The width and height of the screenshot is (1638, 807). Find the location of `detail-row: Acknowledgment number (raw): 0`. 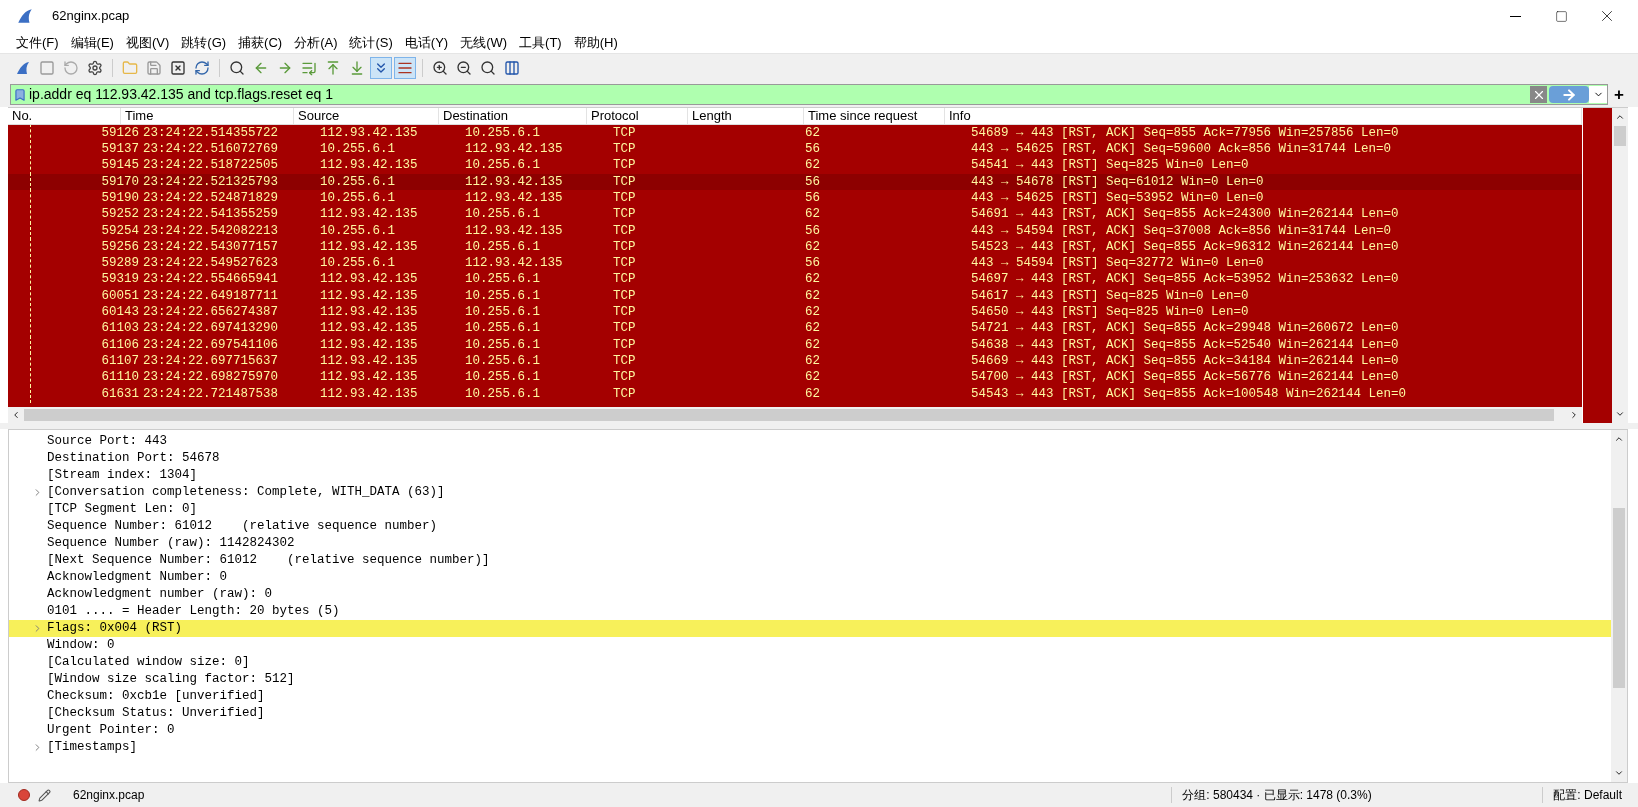

detail-row: Acknowledgment number (raw): 0 is located at coordinates (810, 594).